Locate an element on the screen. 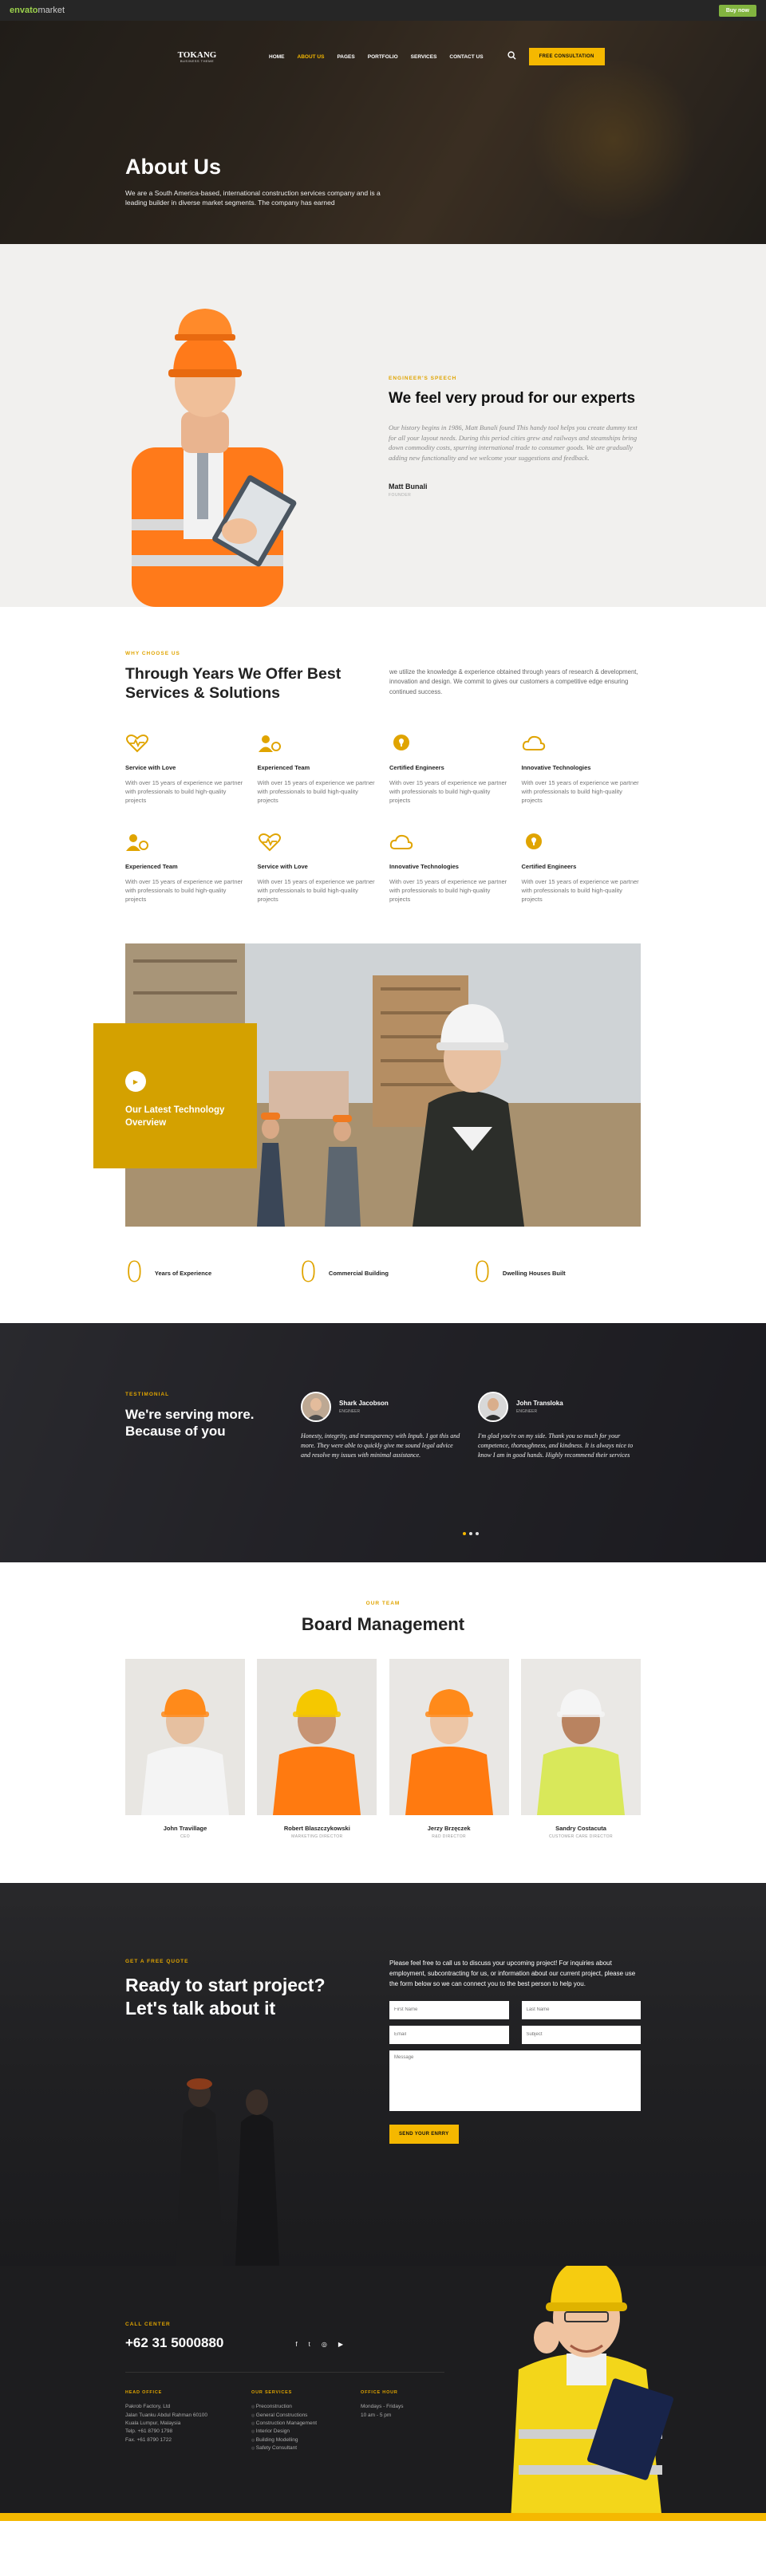 The image size is (766, 2576). footer-service-link: Building Modelling is located at coordinates (284, 2440).